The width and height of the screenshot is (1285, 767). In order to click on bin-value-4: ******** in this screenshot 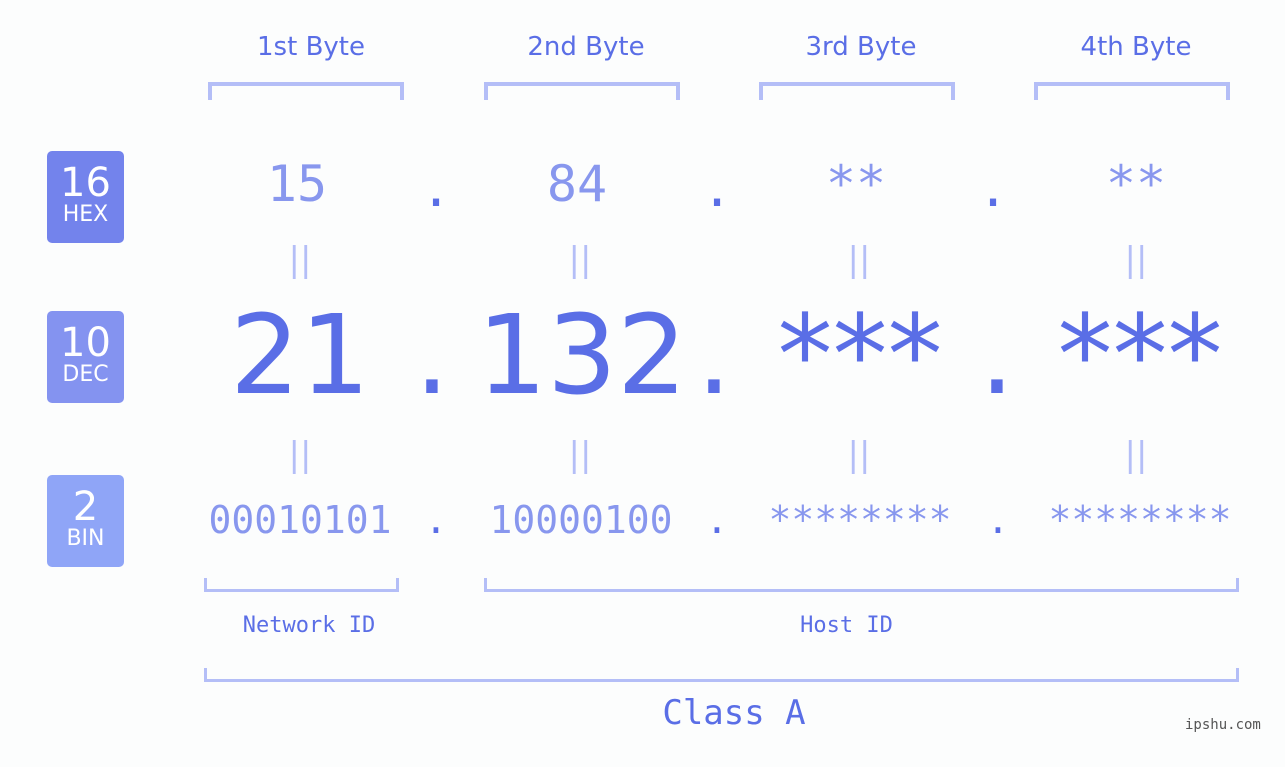, I will do `click(1140, 520)`.